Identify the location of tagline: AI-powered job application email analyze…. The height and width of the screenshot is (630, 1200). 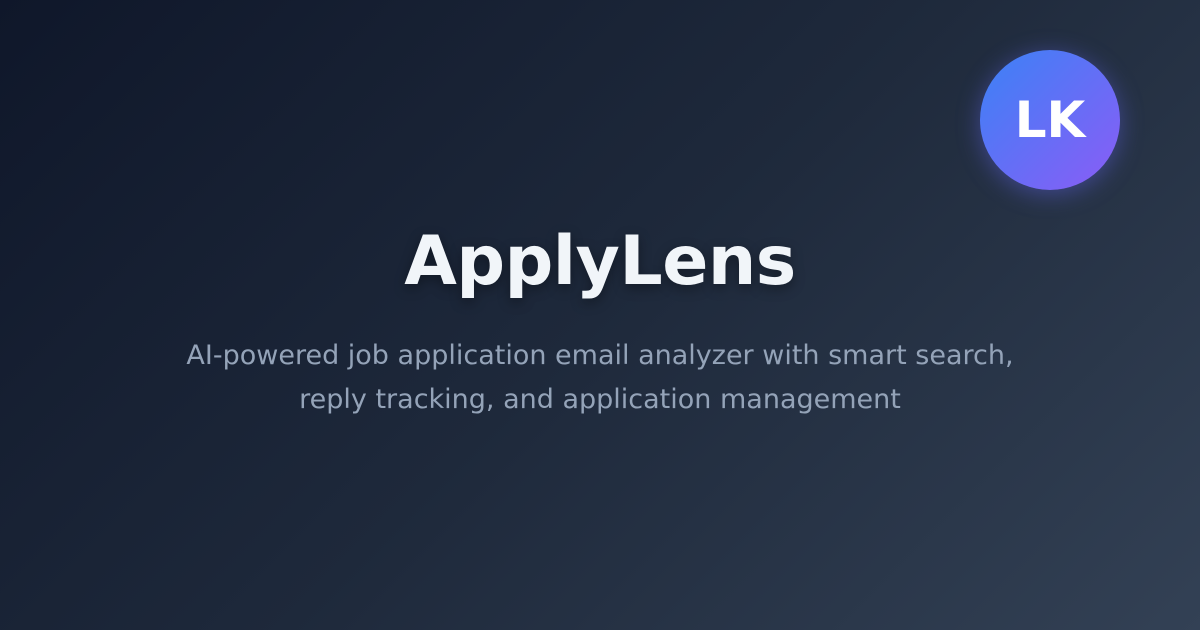
(600, 378).